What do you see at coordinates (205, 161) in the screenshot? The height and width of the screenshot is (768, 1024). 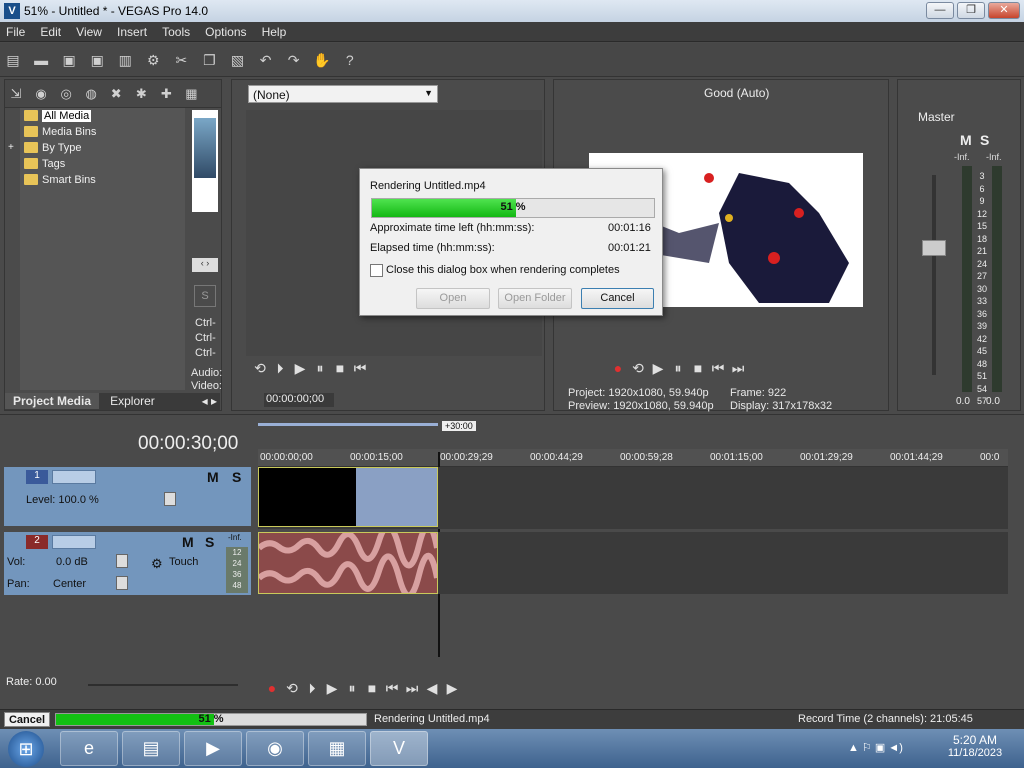 I see `media-thumbnail` at bounding box center [205, 161].